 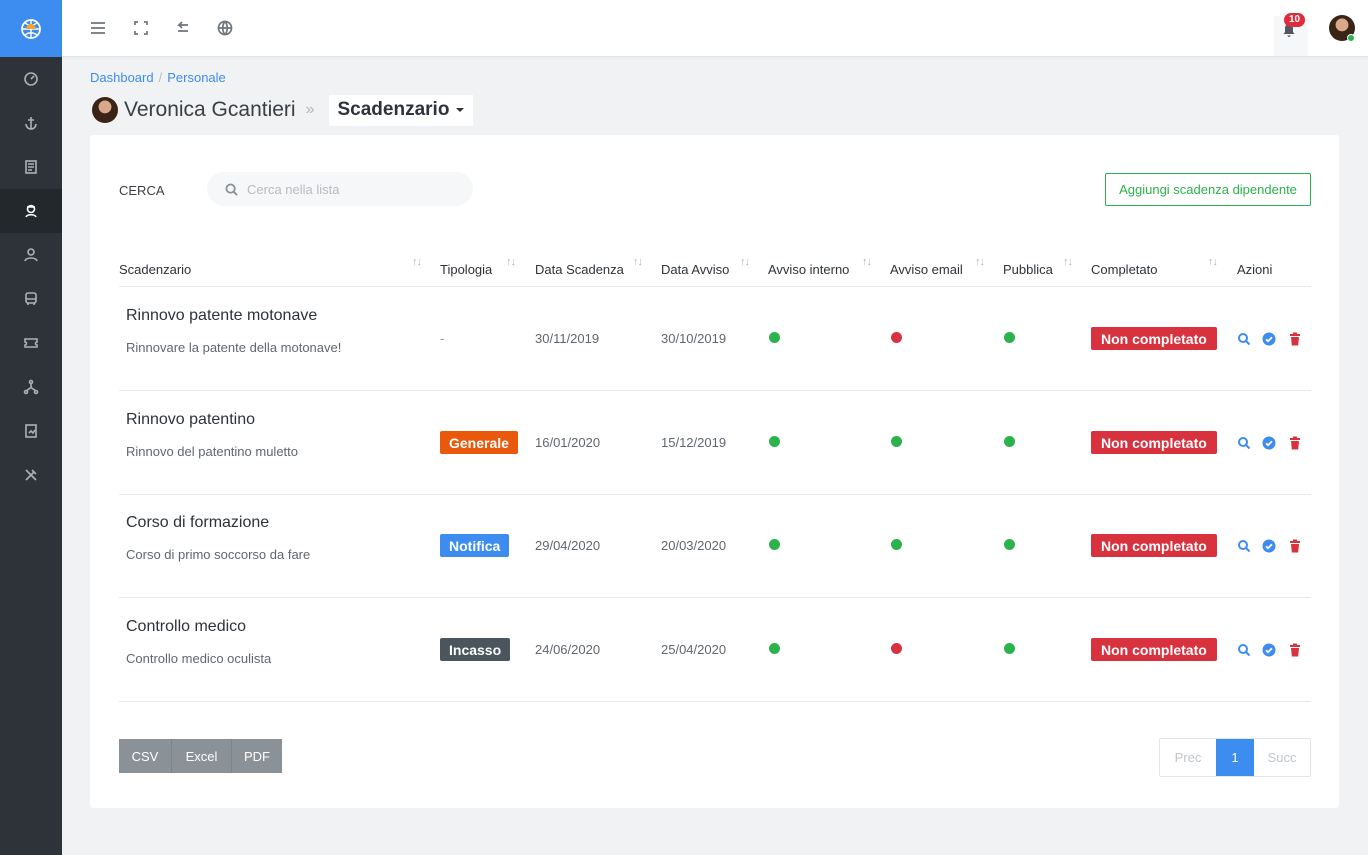 I want to click on pagination-next: Succ, so click(x=1282, y=757).